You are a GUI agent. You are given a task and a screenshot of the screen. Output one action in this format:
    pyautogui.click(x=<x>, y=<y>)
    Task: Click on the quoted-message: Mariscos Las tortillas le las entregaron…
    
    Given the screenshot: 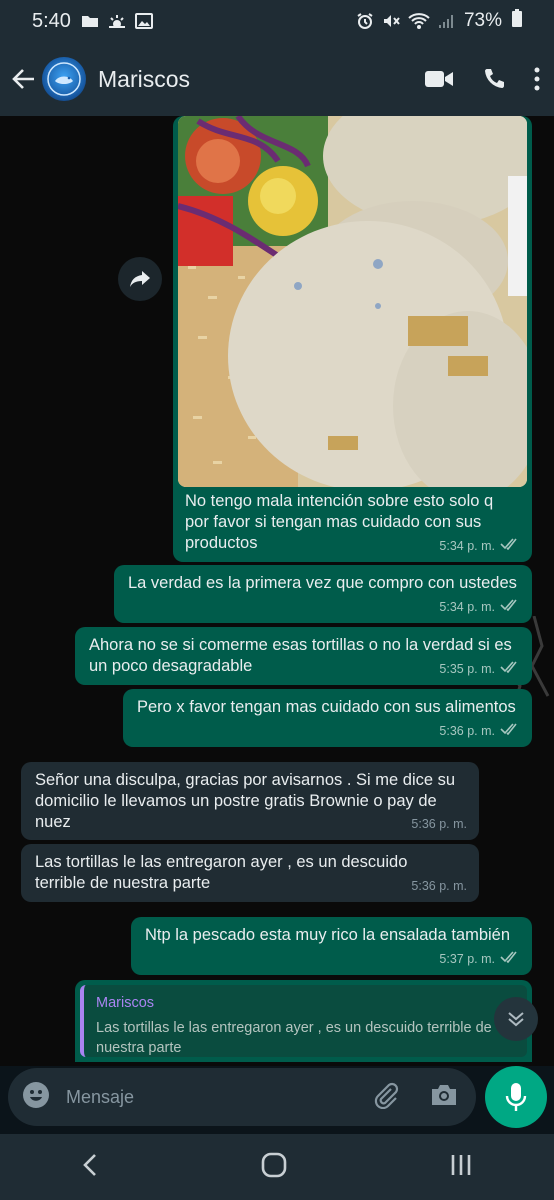 What is the action you would take?
    pyautogui.click(x=303, y=1021)
    